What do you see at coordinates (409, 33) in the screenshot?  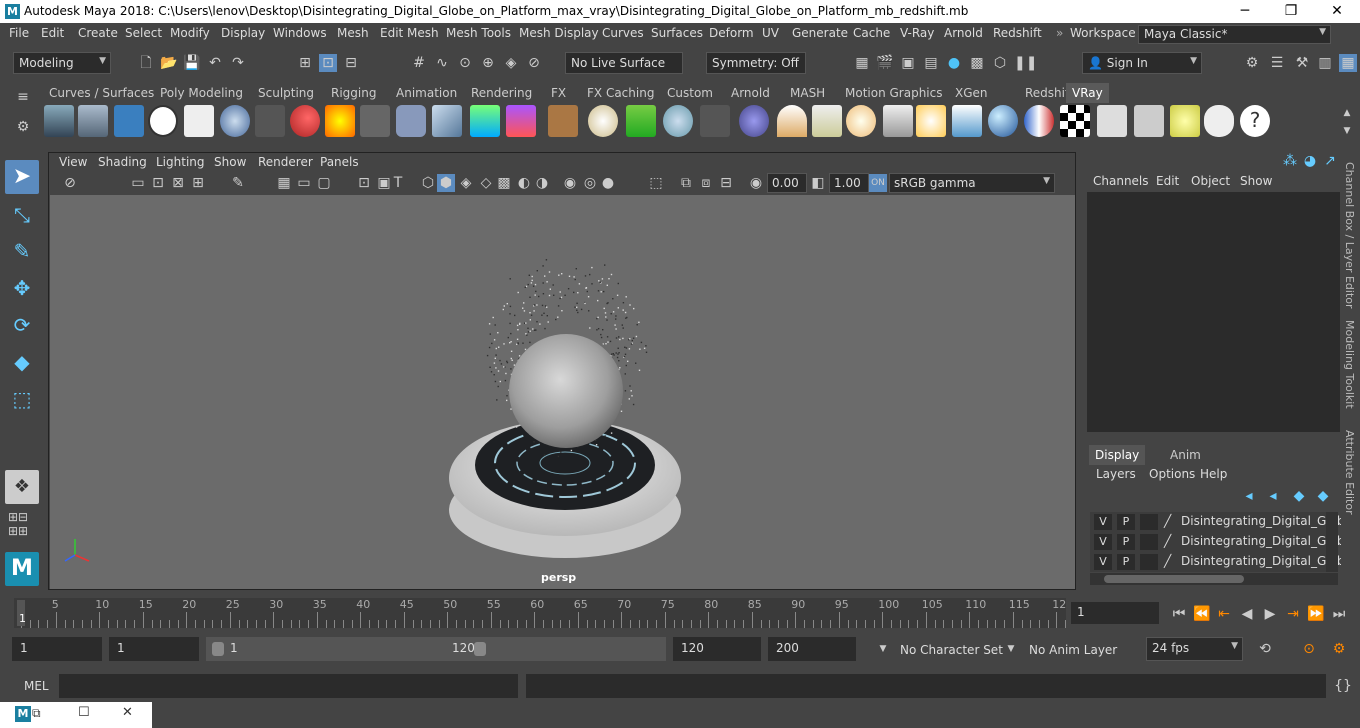 I see `menu-edit-mesh: Edit Mesh` at bounding box center [409, 33].